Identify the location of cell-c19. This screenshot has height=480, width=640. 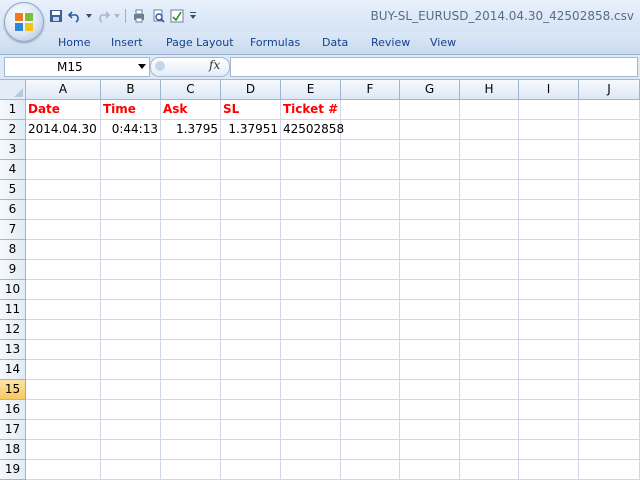
(191, 470).